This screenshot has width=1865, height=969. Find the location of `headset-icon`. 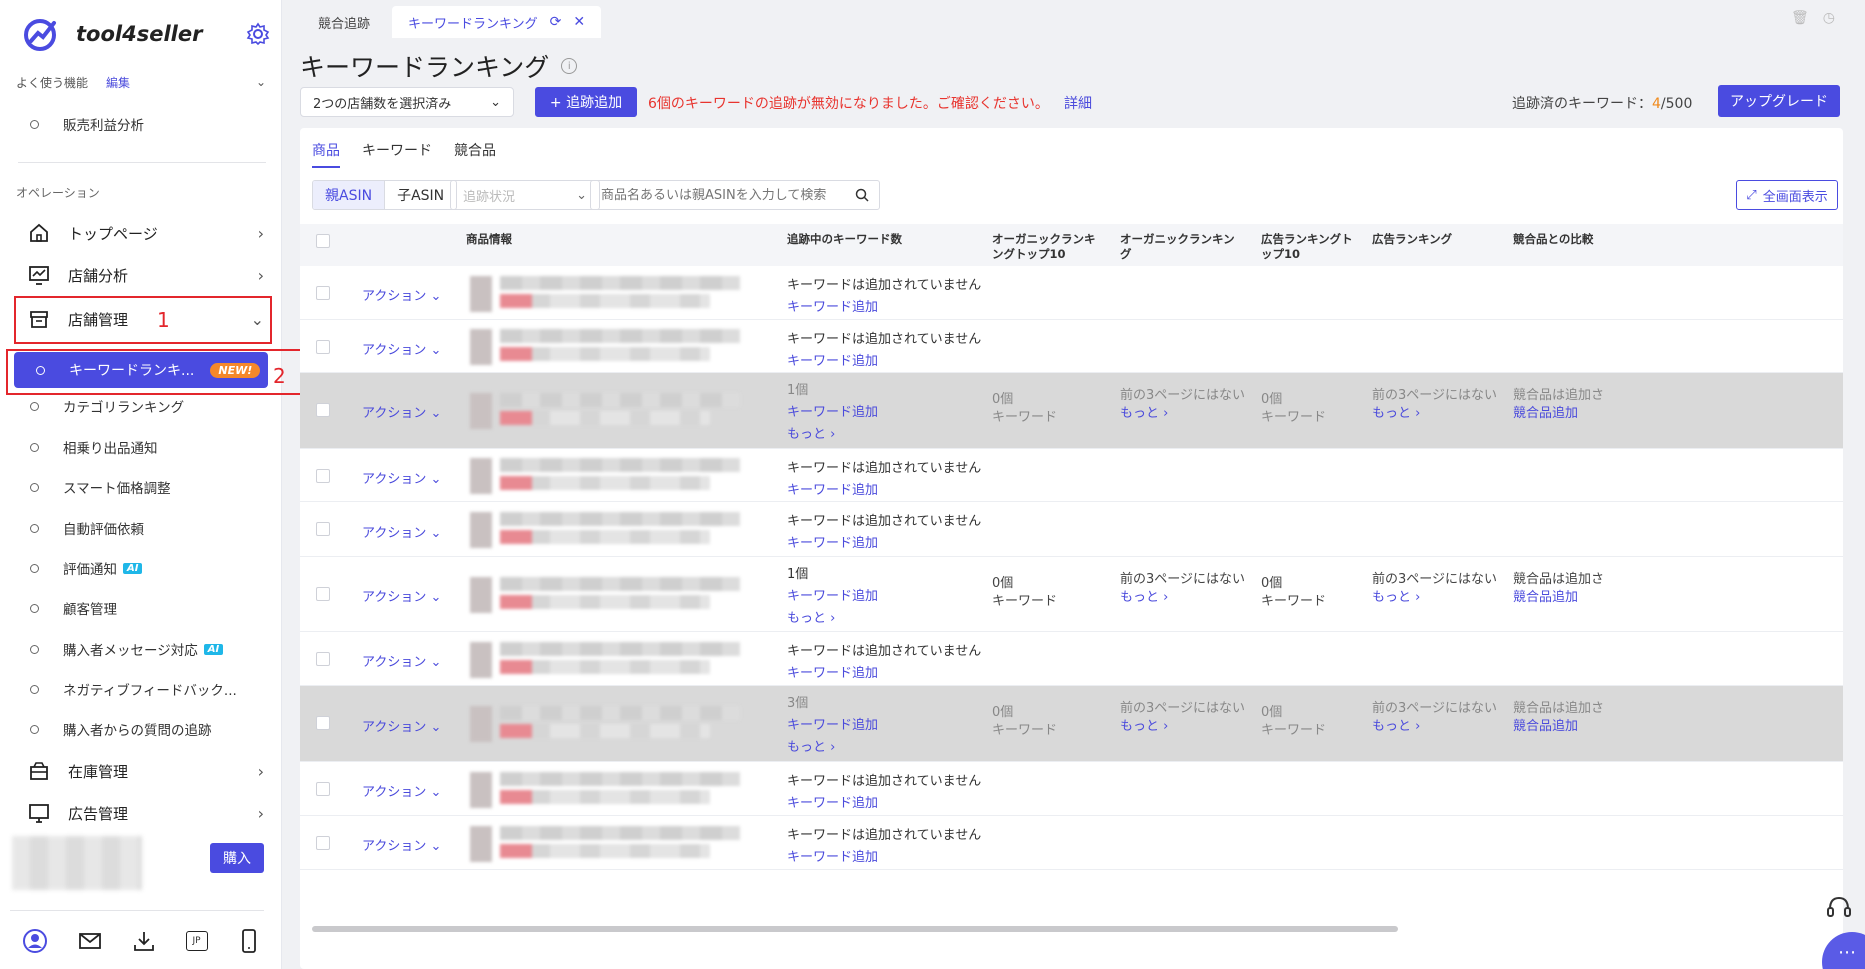

headset-icon is located at coordinates (1839, 907).